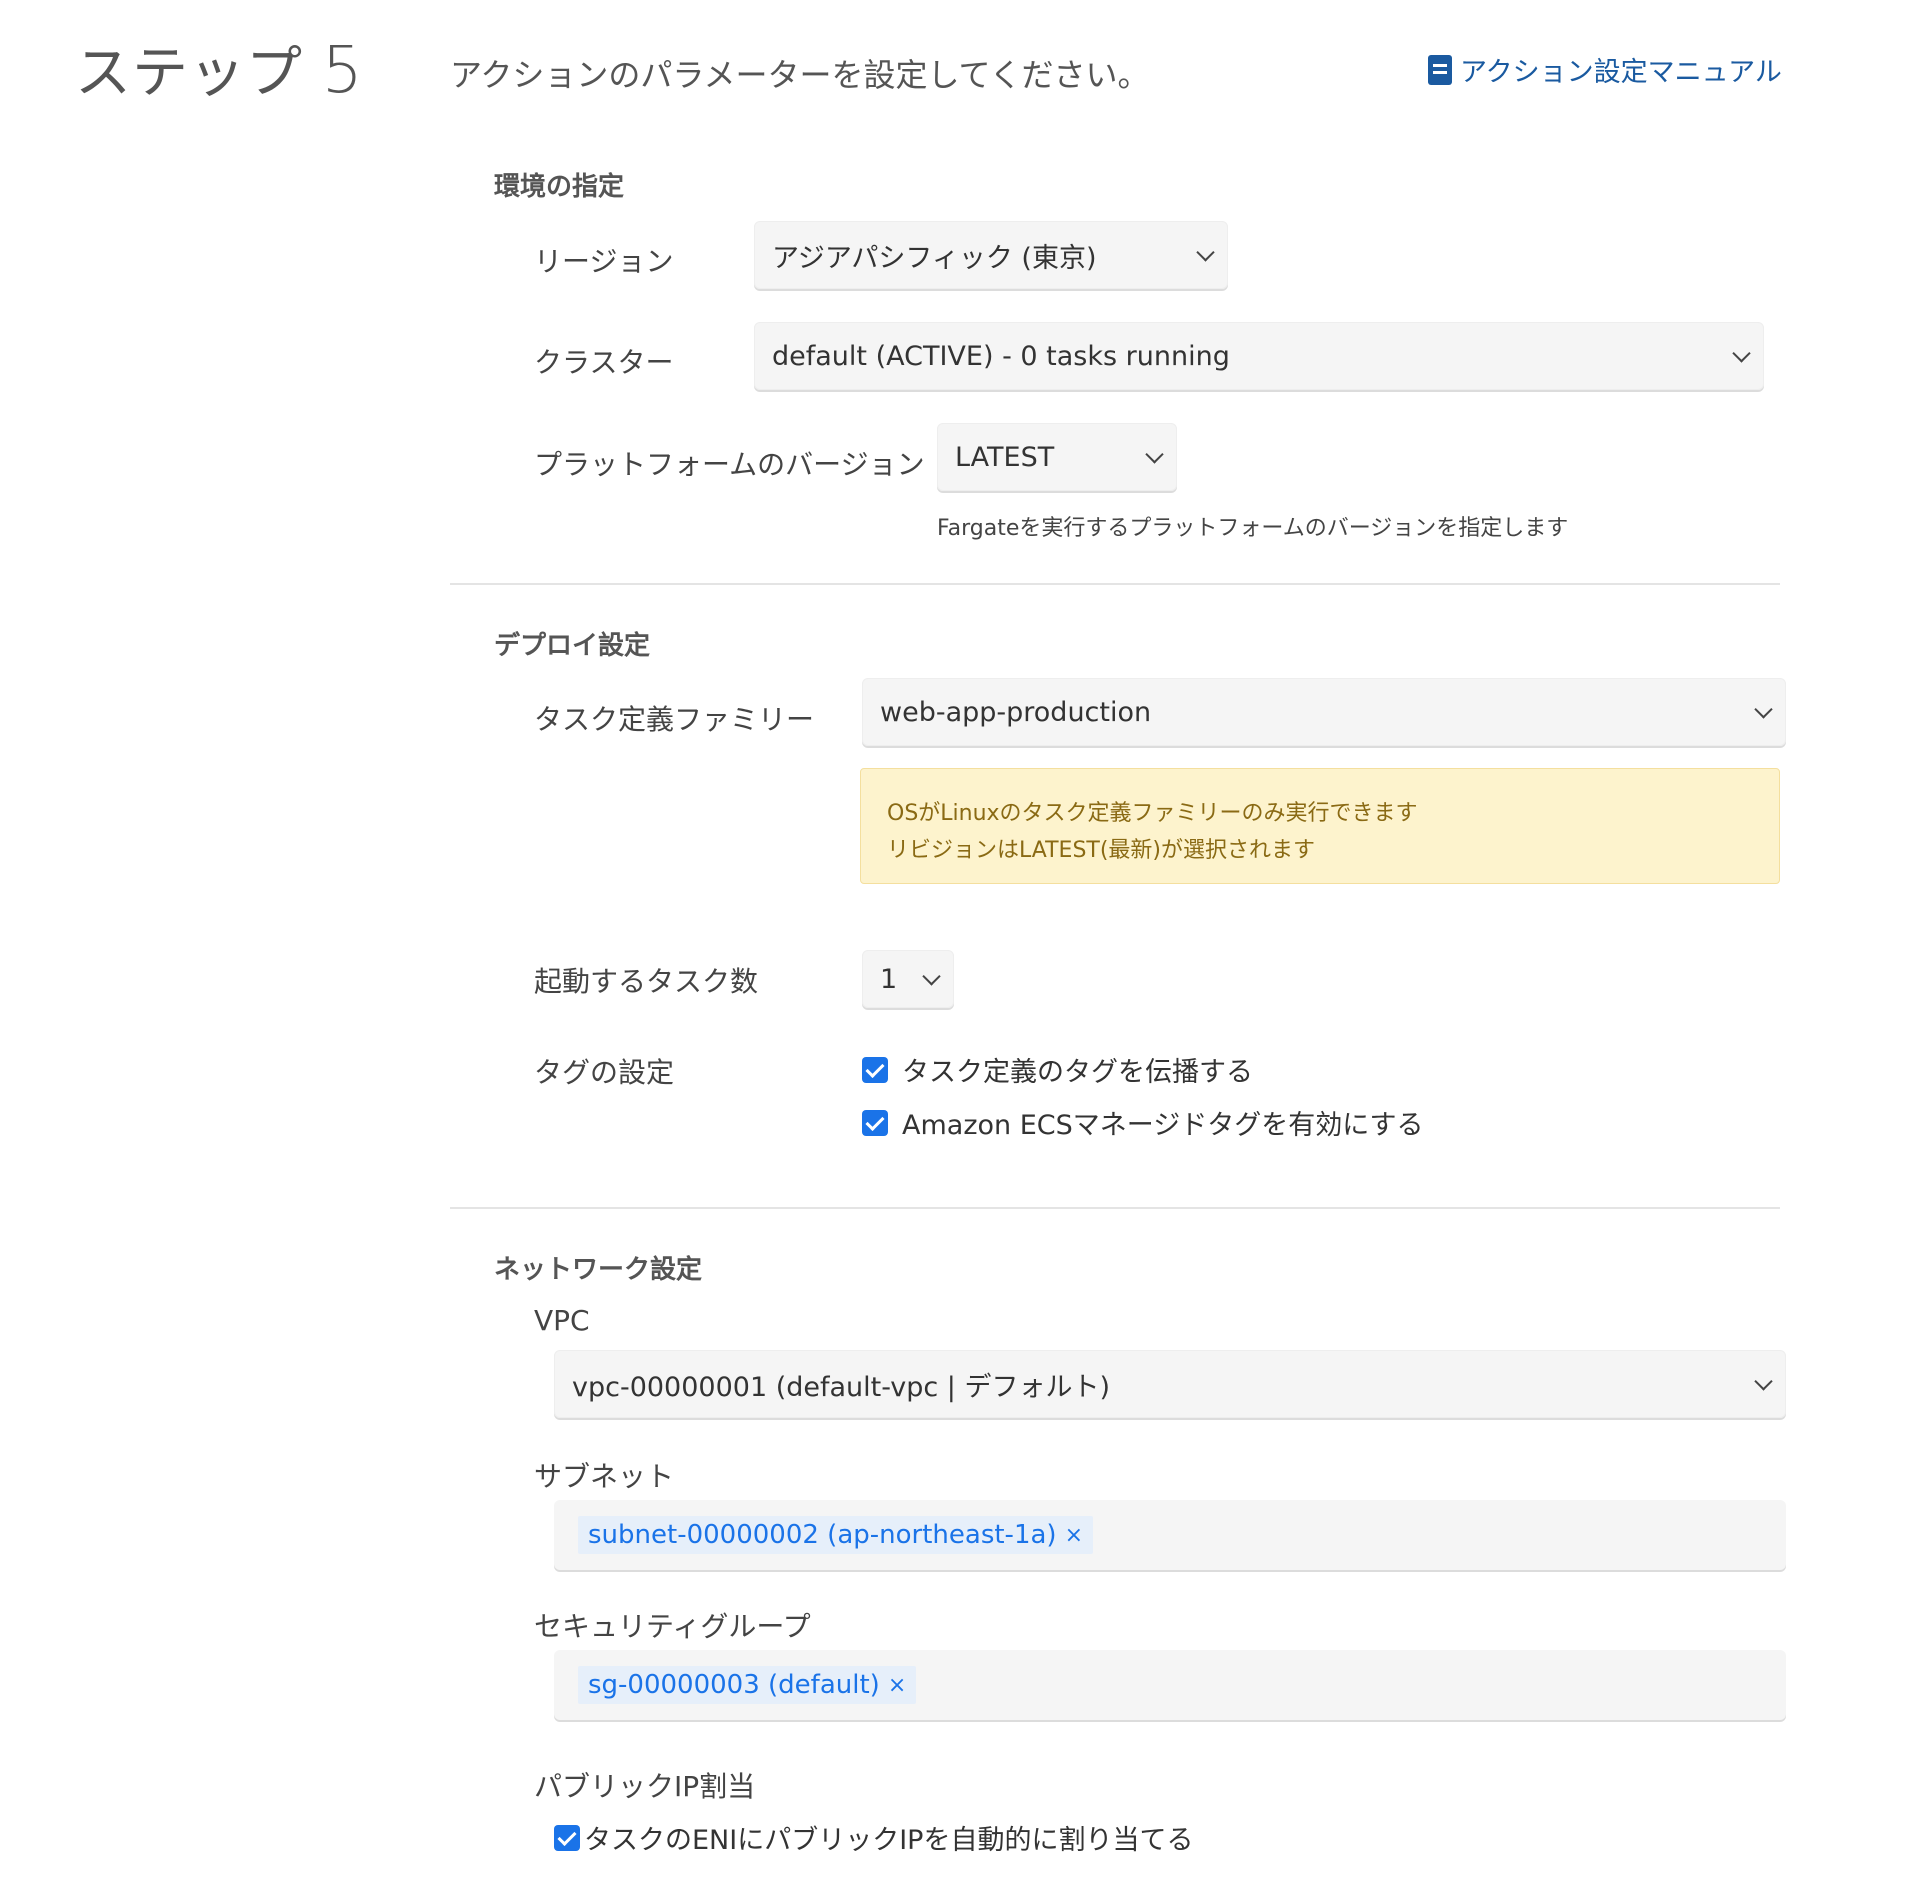 The image size is (1914, 1896). I want to click on subnet-tag-label: subnet-00000002 (ap-northeast-1a), so click(822, 1535).